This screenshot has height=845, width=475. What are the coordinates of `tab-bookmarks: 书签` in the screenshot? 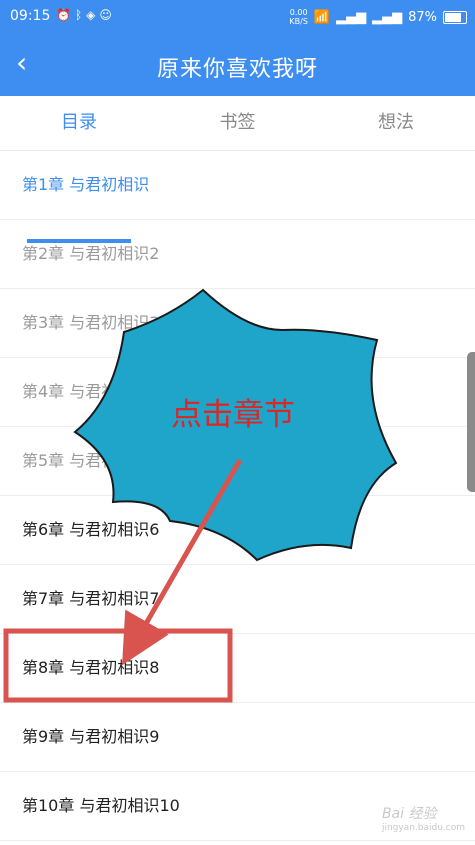 It's located at (237, 123).